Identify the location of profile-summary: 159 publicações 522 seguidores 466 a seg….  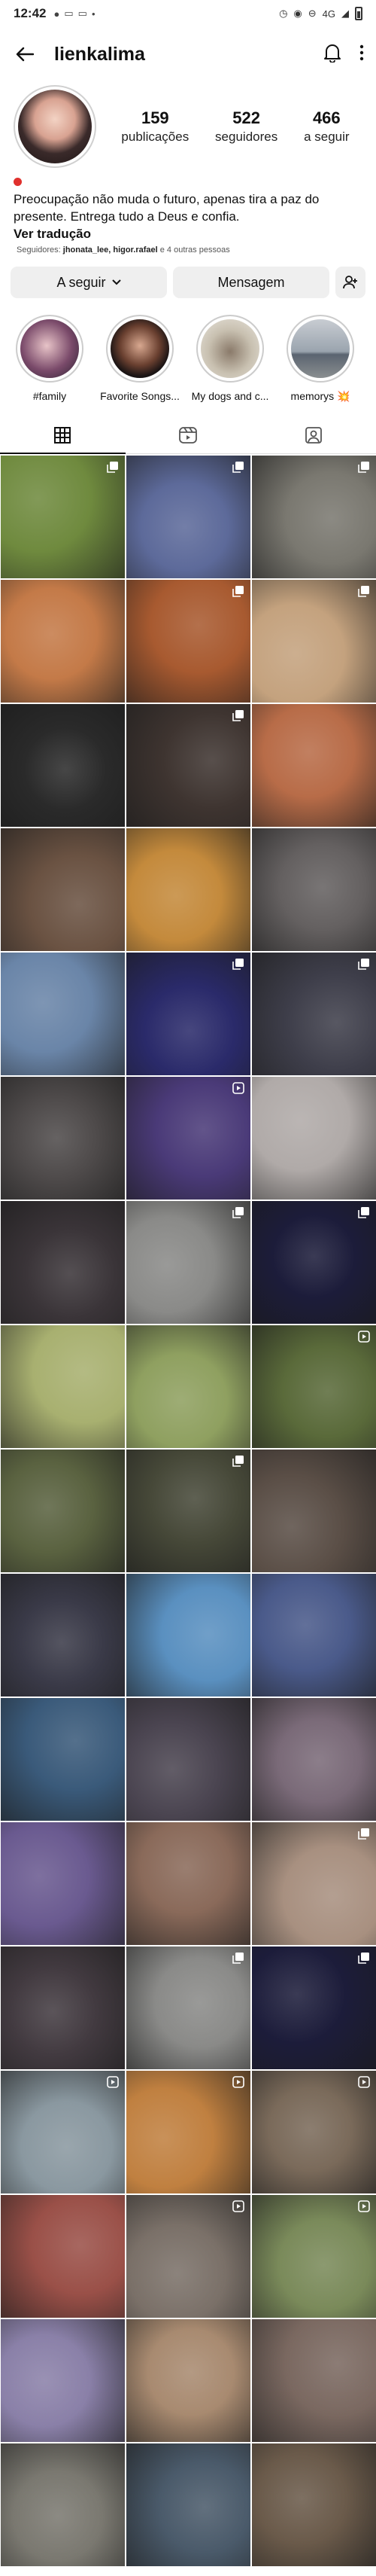
(188, 125).